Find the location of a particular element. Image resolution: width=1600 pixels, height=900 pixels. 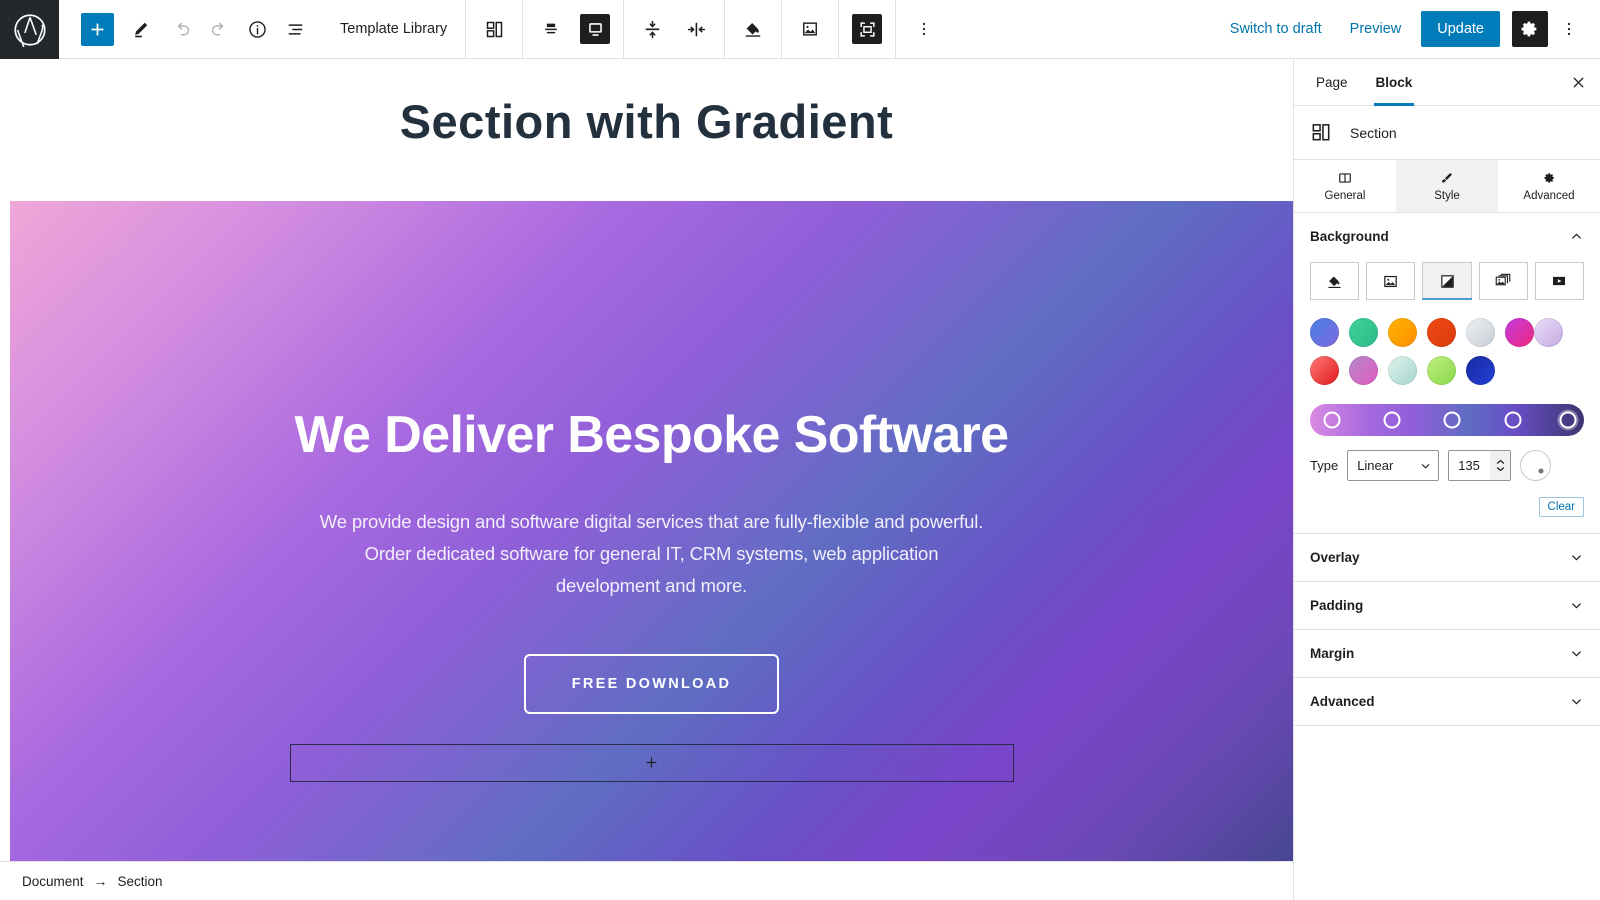

gradient-type-label: Type is located at coordinates (1324, 465).